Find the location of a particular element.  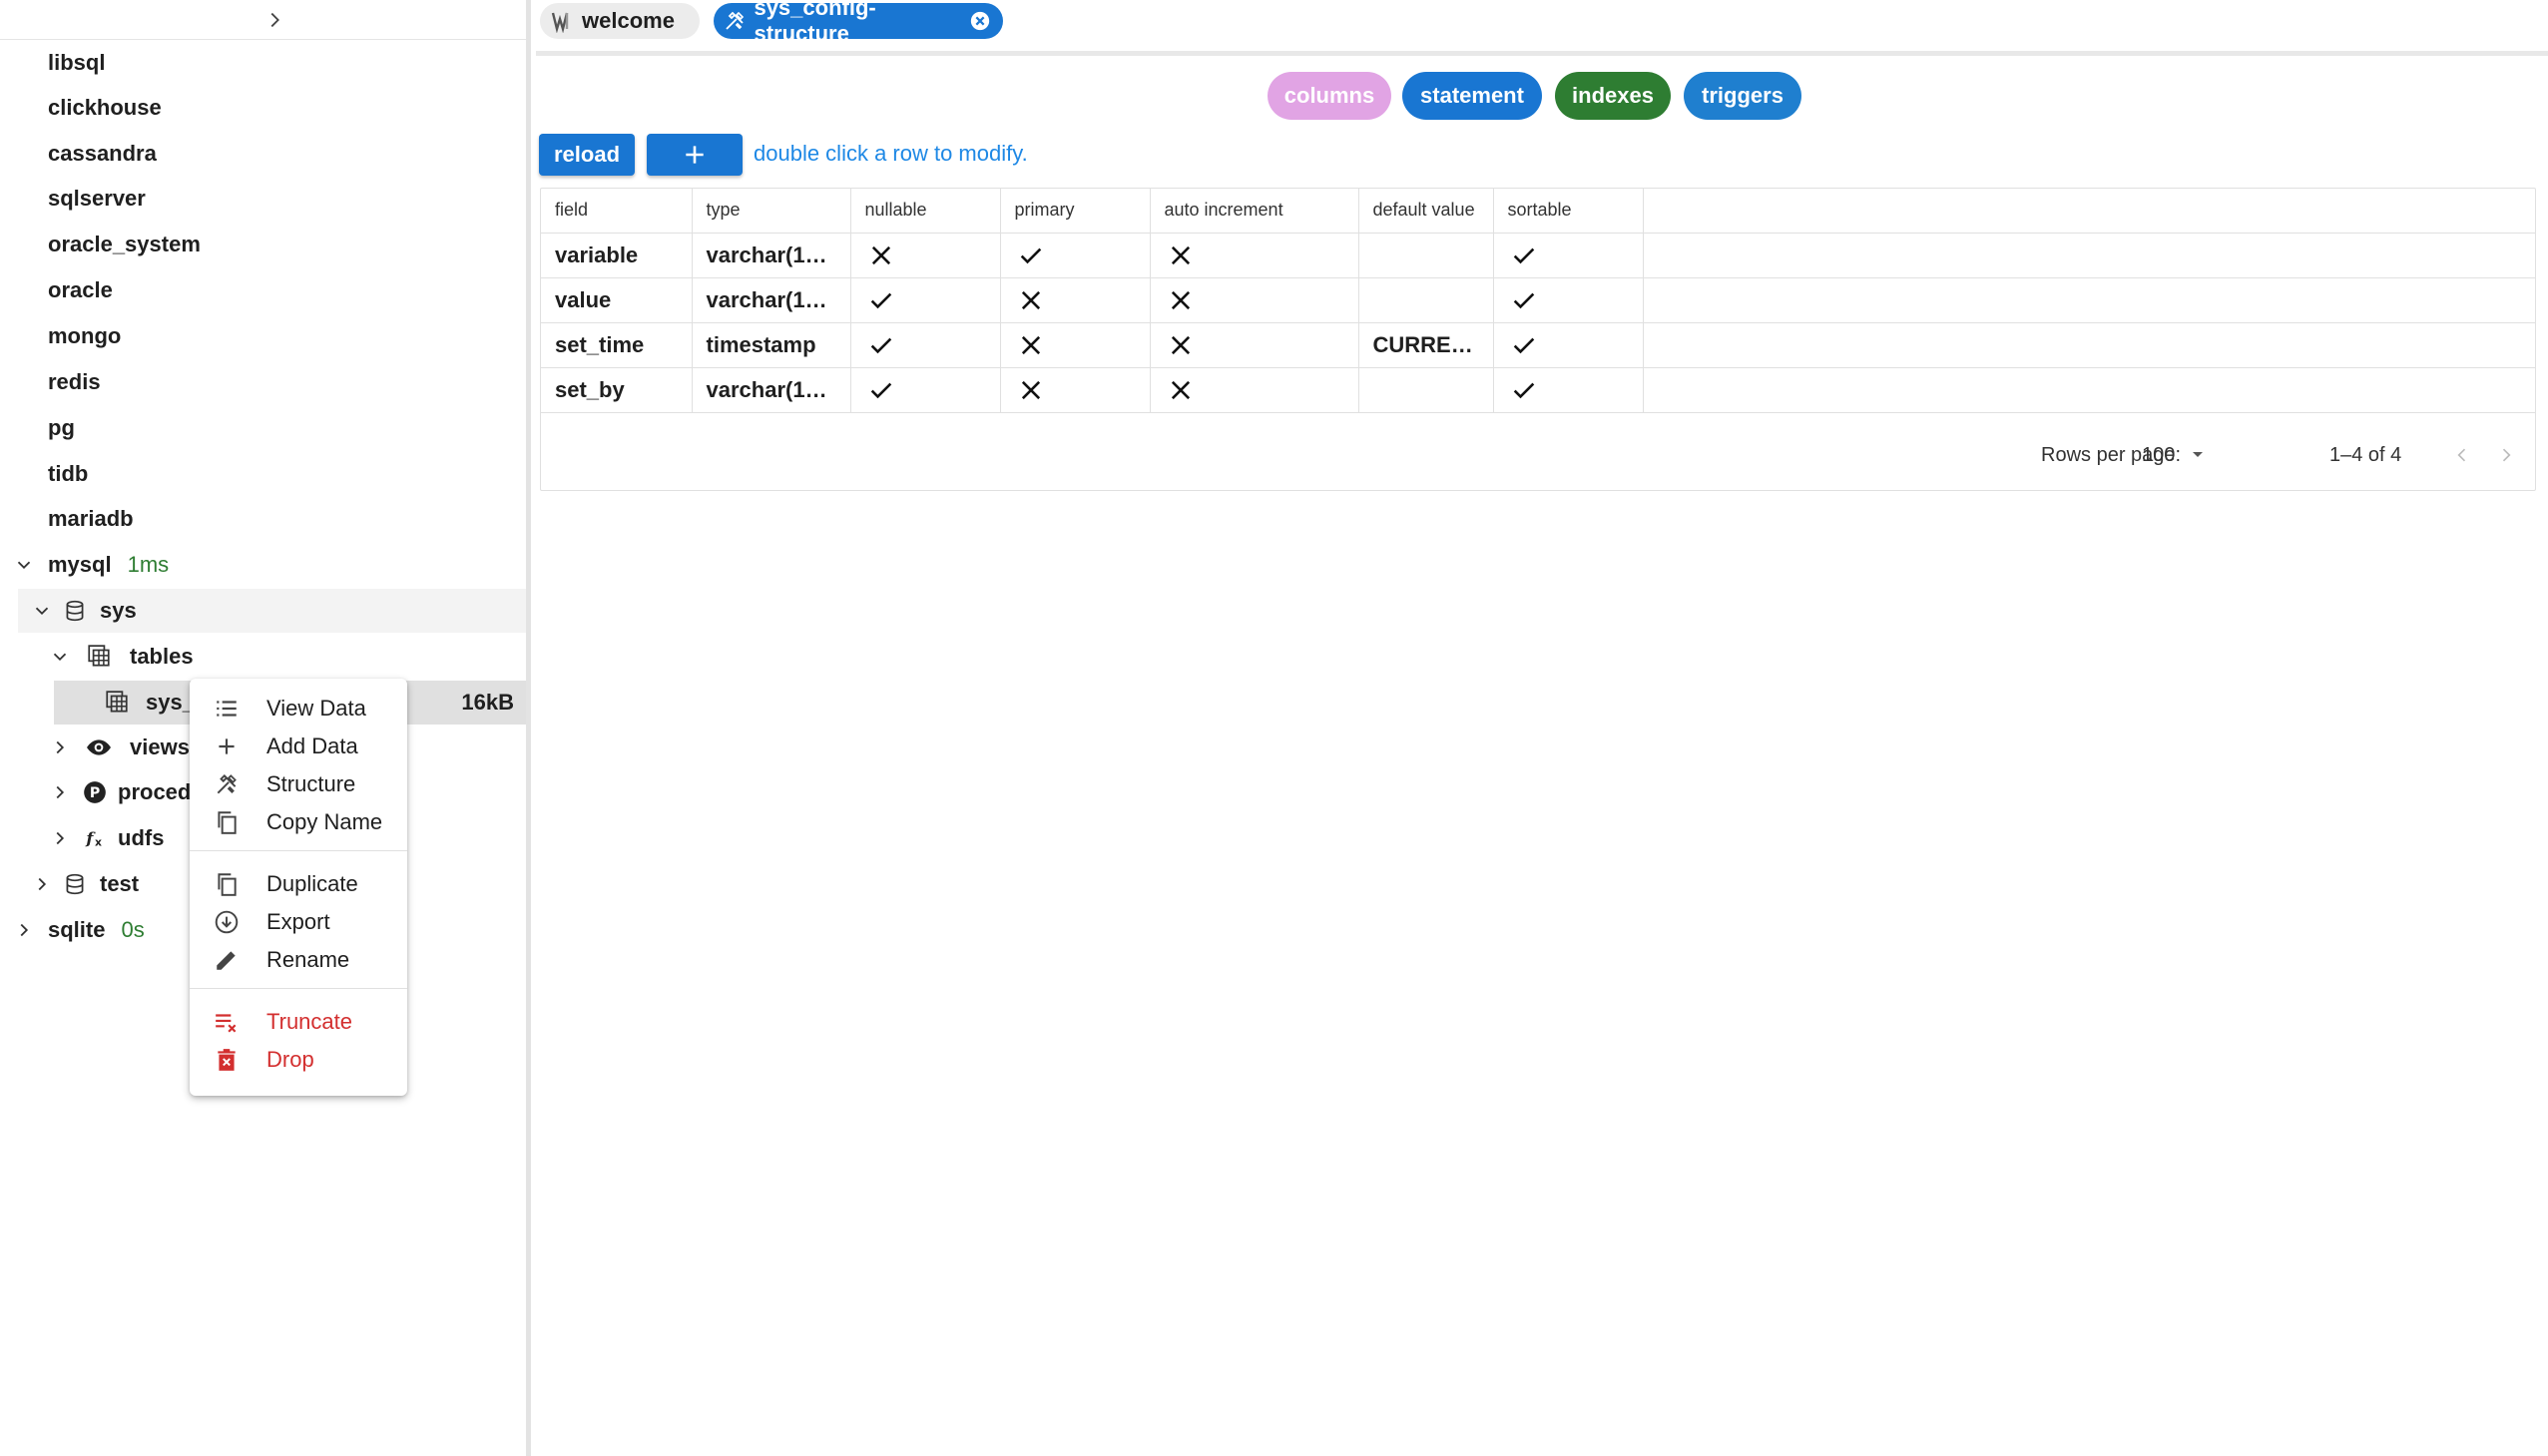

menu-item-drop: Drop is located at coordinates (298, 1060).